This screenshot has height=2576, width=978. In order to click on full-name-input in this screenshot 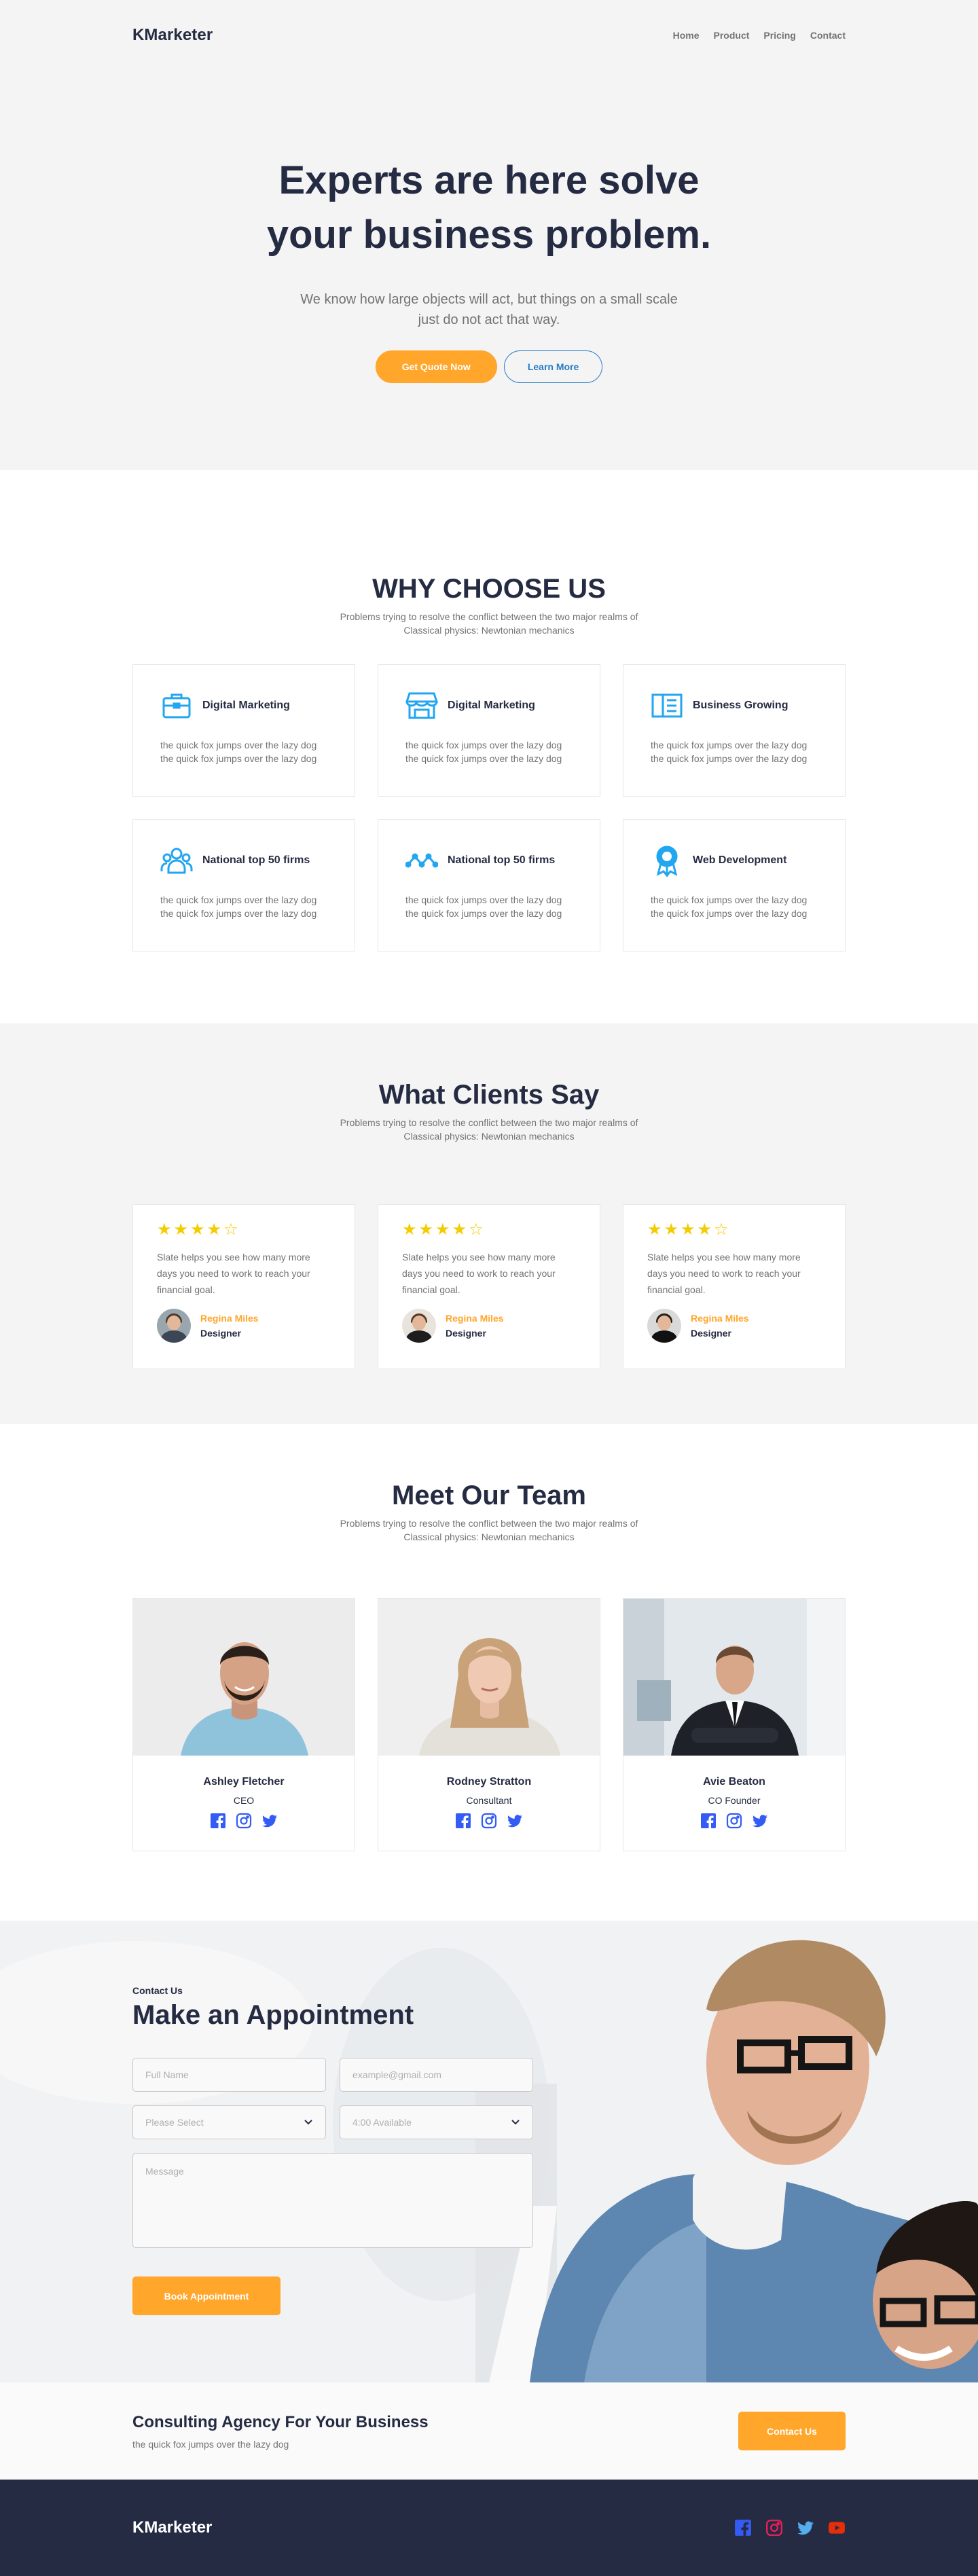, I will do `click(229, 2074)`.